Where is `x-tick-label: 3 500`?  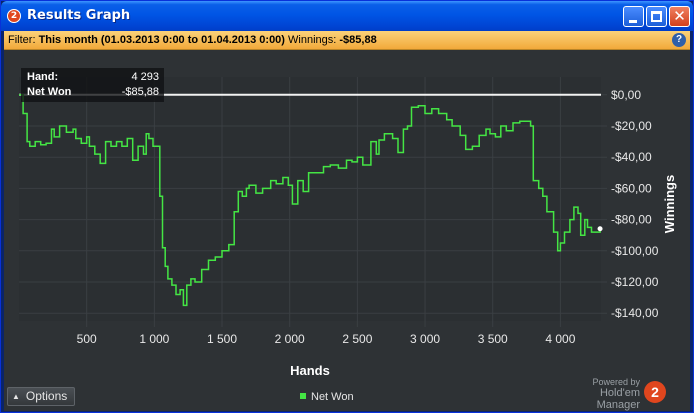
x-tick-label: 3 500 is located at coordinates (493, 339).